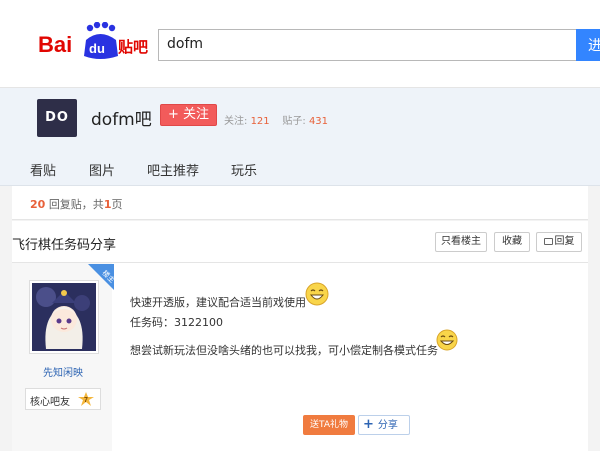 The image size is (600, 451). I want to click on nav-tab-images: 图片, so click(102, 169).